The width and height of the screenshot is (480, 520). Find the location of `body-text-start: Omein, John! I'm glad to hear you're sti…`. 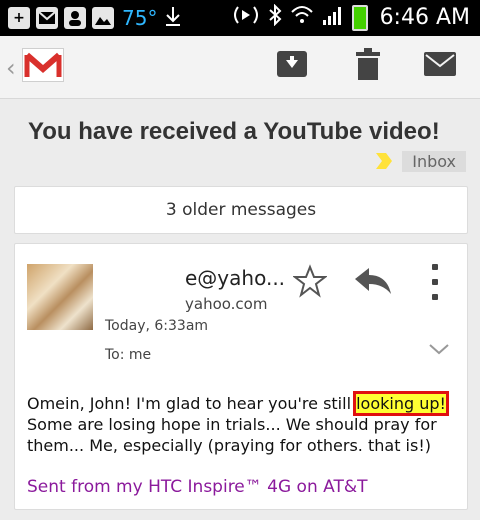

body-text-start: Omein, John! I'm glad to hear you're sti… is located at coordinates (192, 403).